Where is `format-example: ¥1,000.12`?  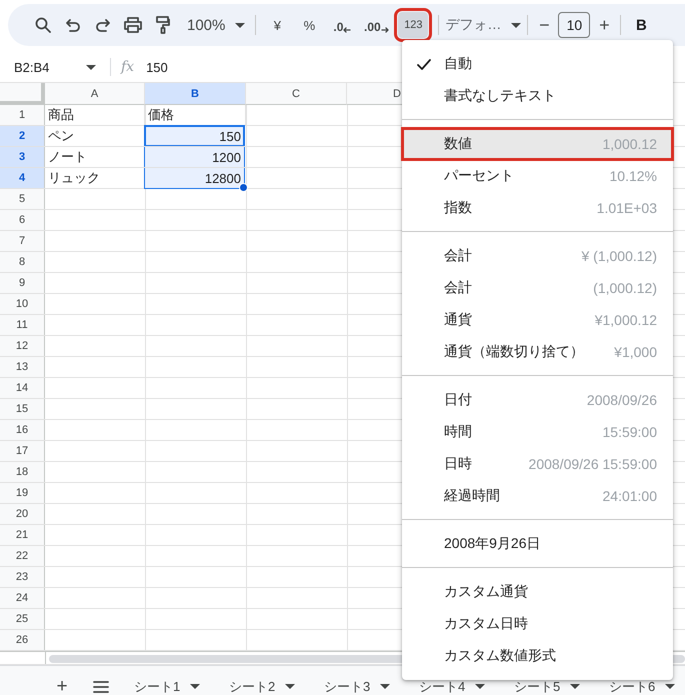 format-example: ¥1,000.12 is located at coordinates (625, 320).